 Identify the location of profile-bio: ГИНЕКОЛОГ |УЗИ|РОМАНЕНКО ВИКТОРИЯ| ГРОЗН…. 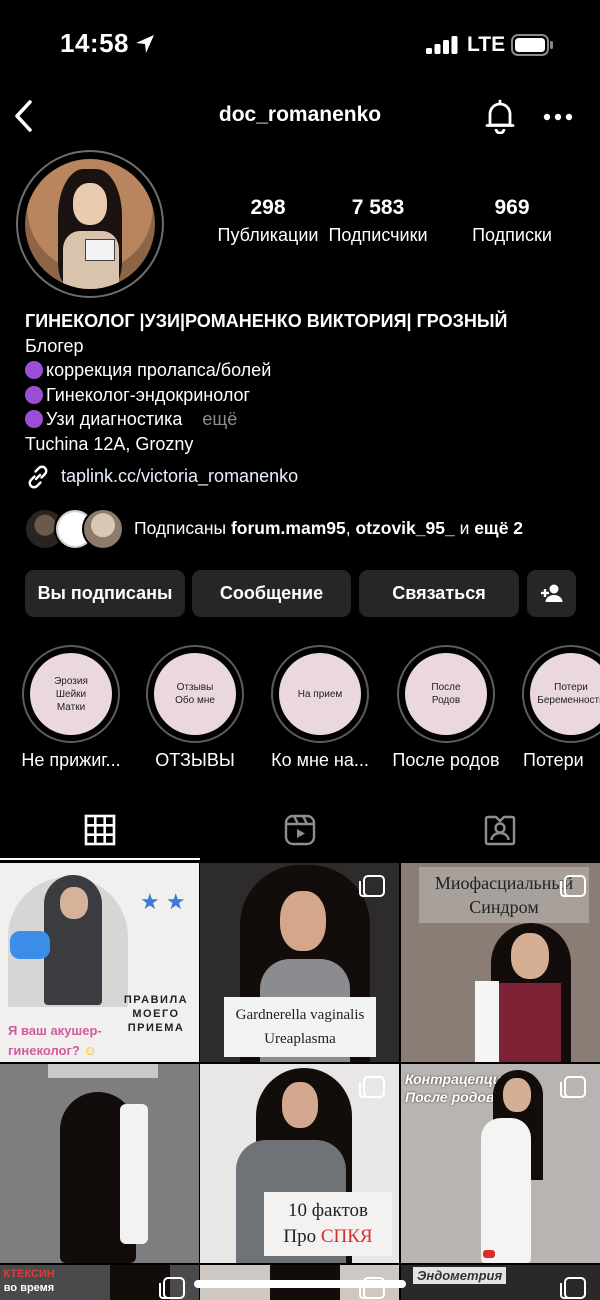
(305, 382).